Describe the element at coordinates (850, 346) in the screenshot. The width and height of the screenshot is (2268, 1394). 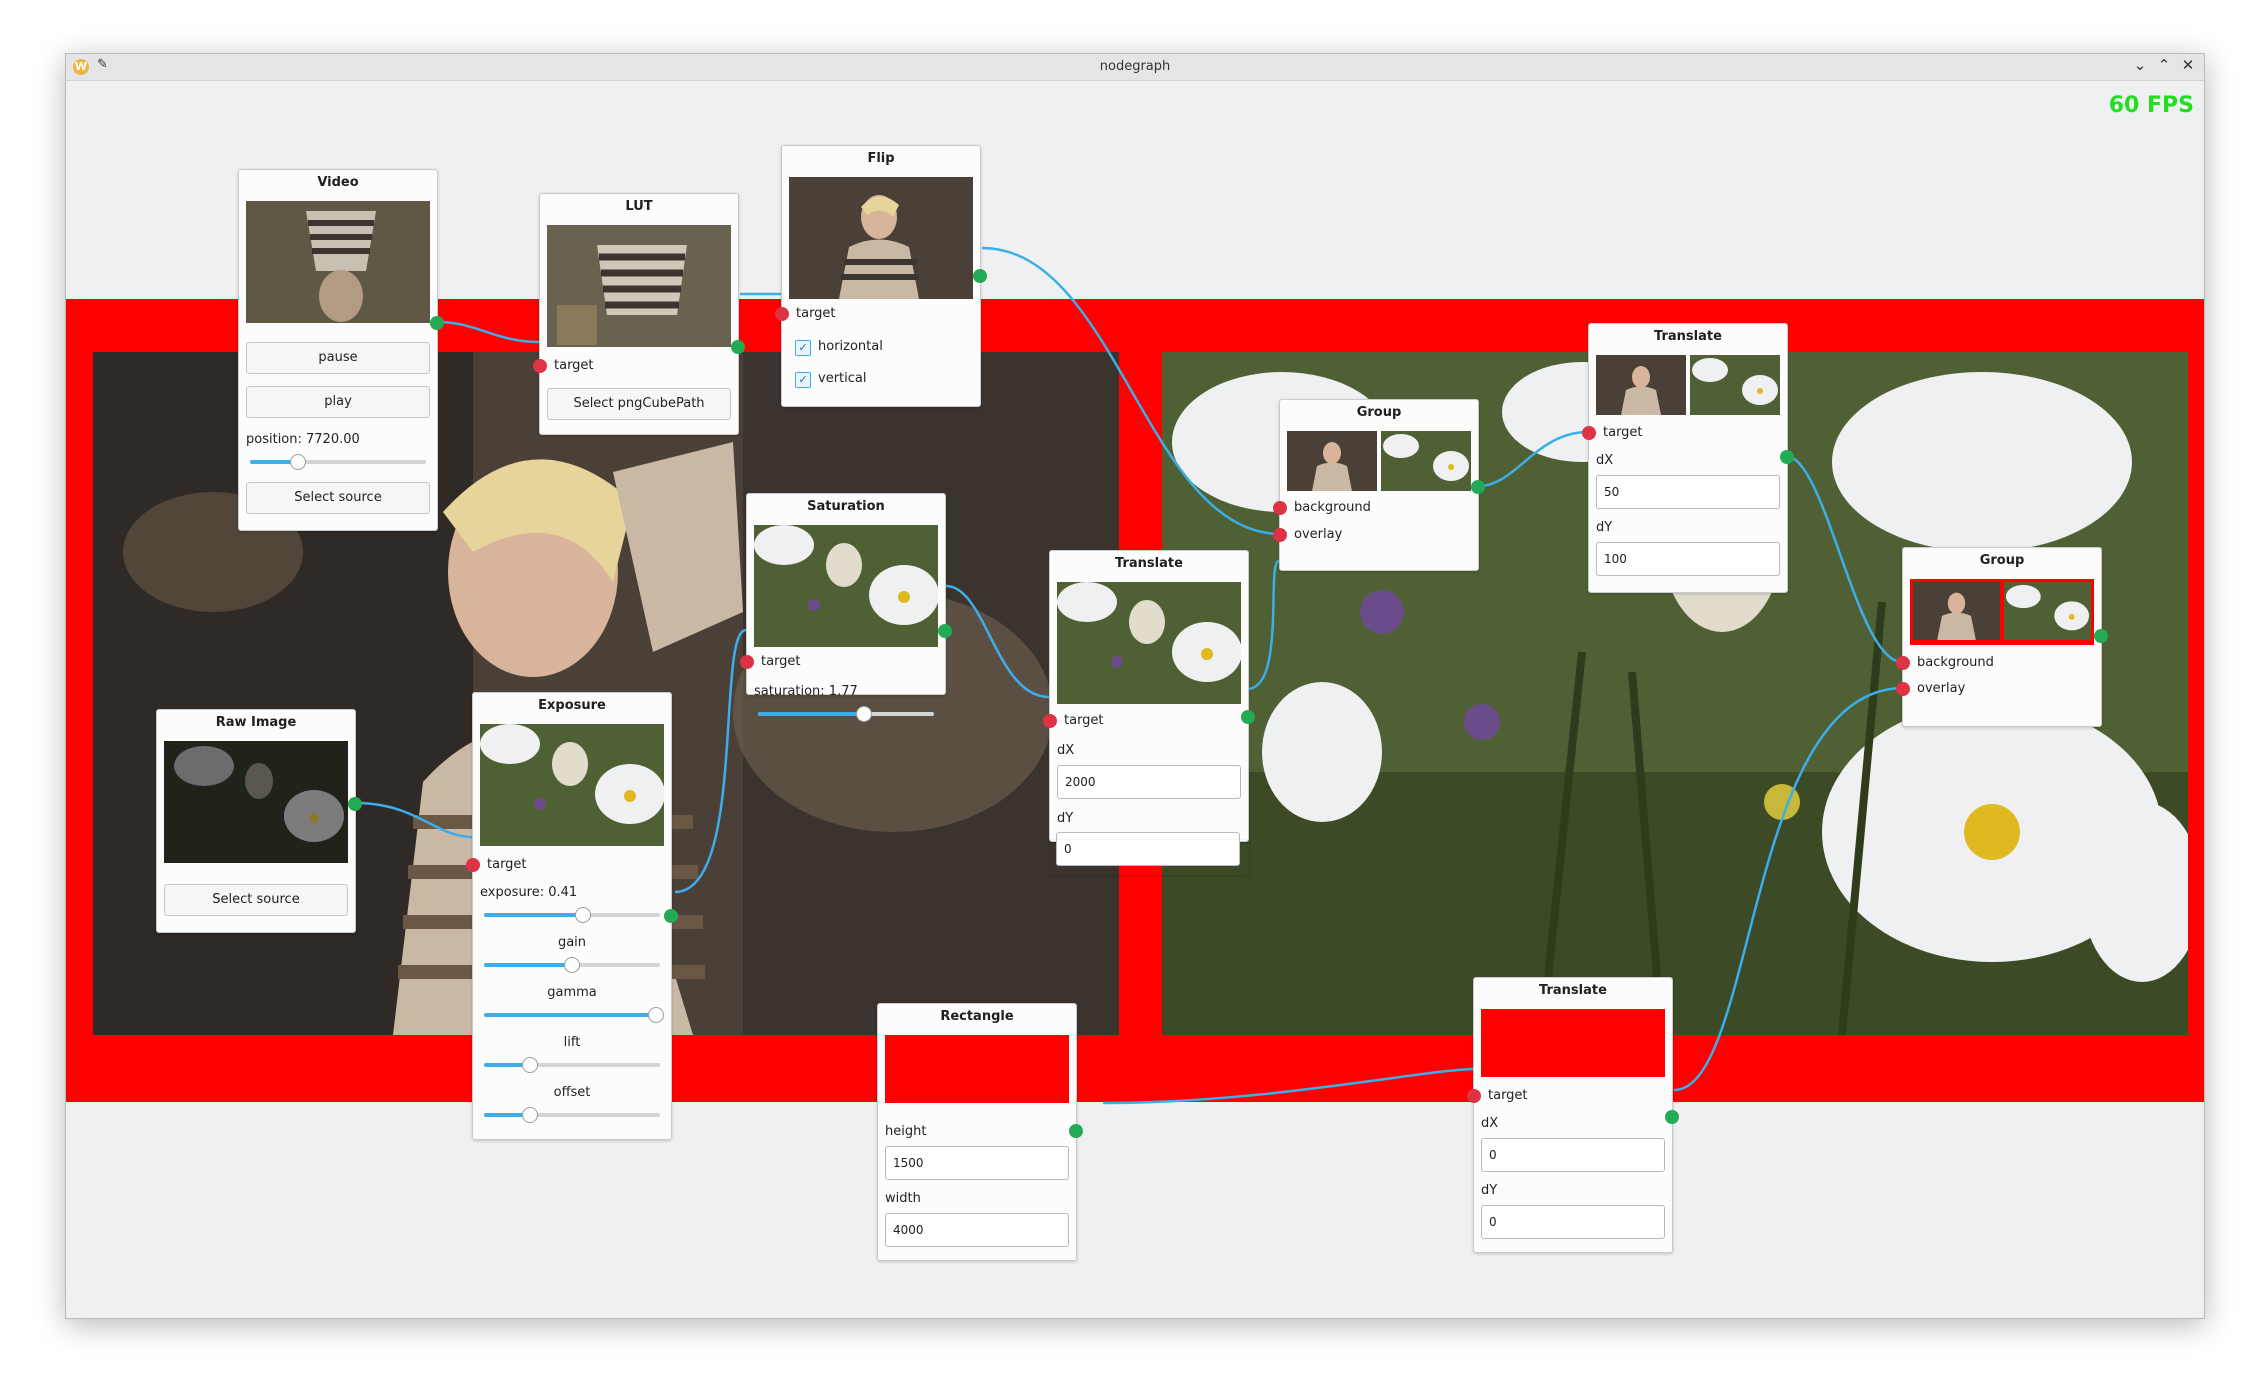
I see `horizontal-label: horizontal` at that location.